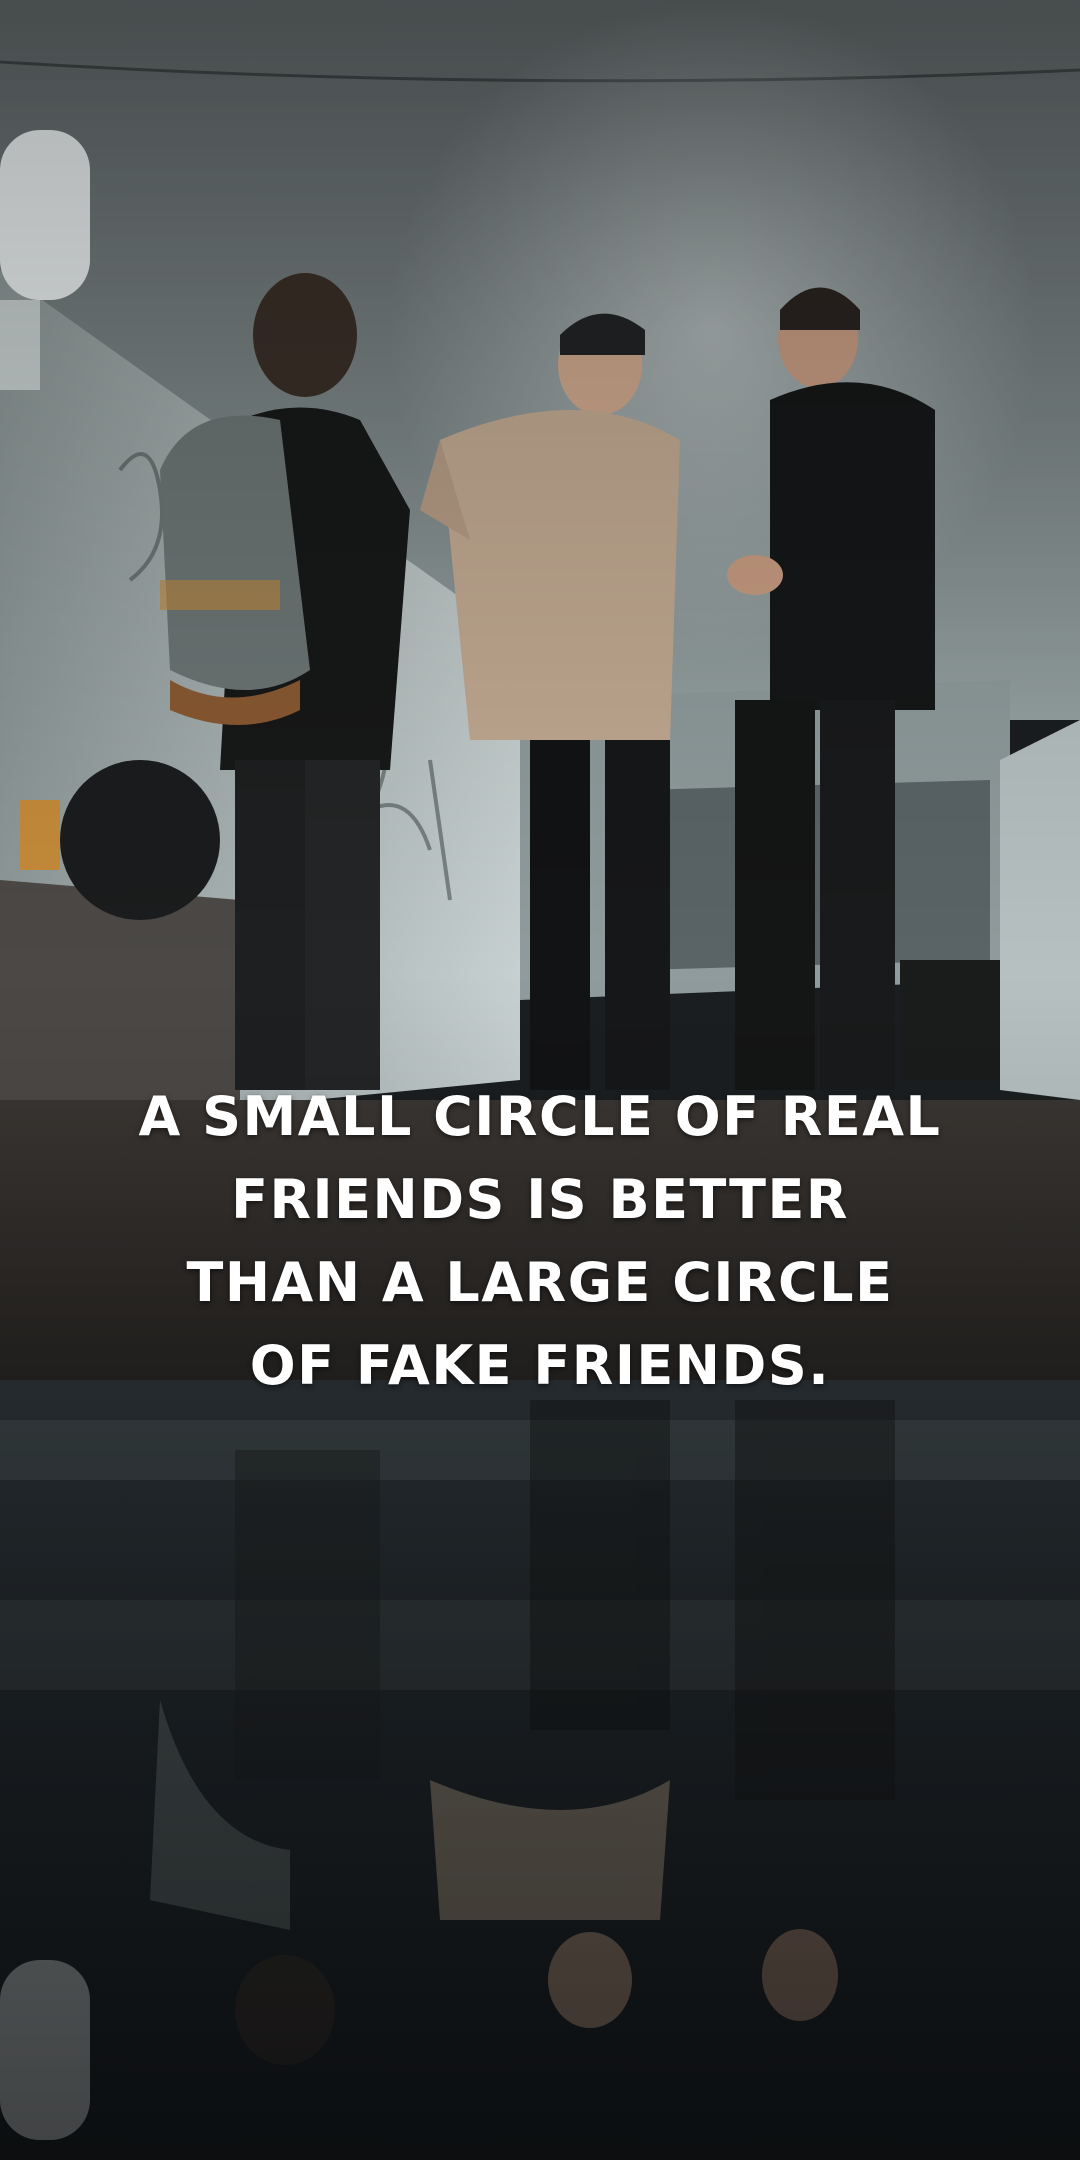 The height and width of the screenshot is (2160, 1080). I want to click on quote-line-4: OF FAKE FRIENDS., so click(540, 1365).